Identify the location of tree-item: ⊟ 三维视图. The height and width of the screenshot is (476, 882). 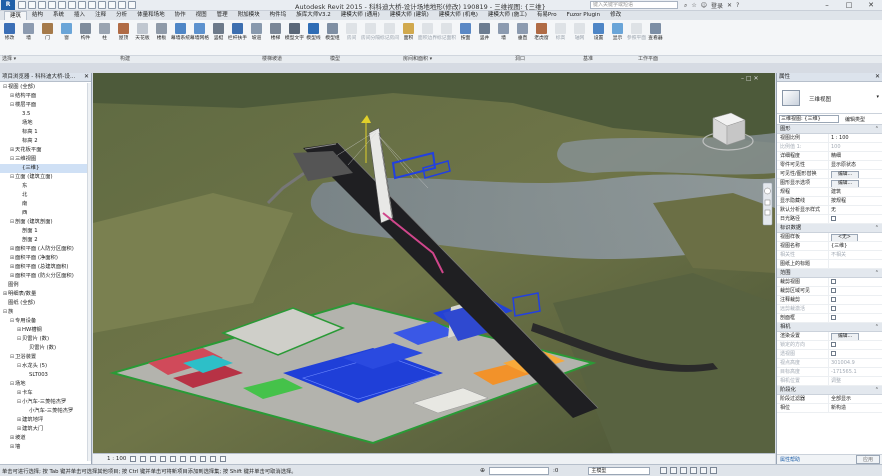
(45, 159).